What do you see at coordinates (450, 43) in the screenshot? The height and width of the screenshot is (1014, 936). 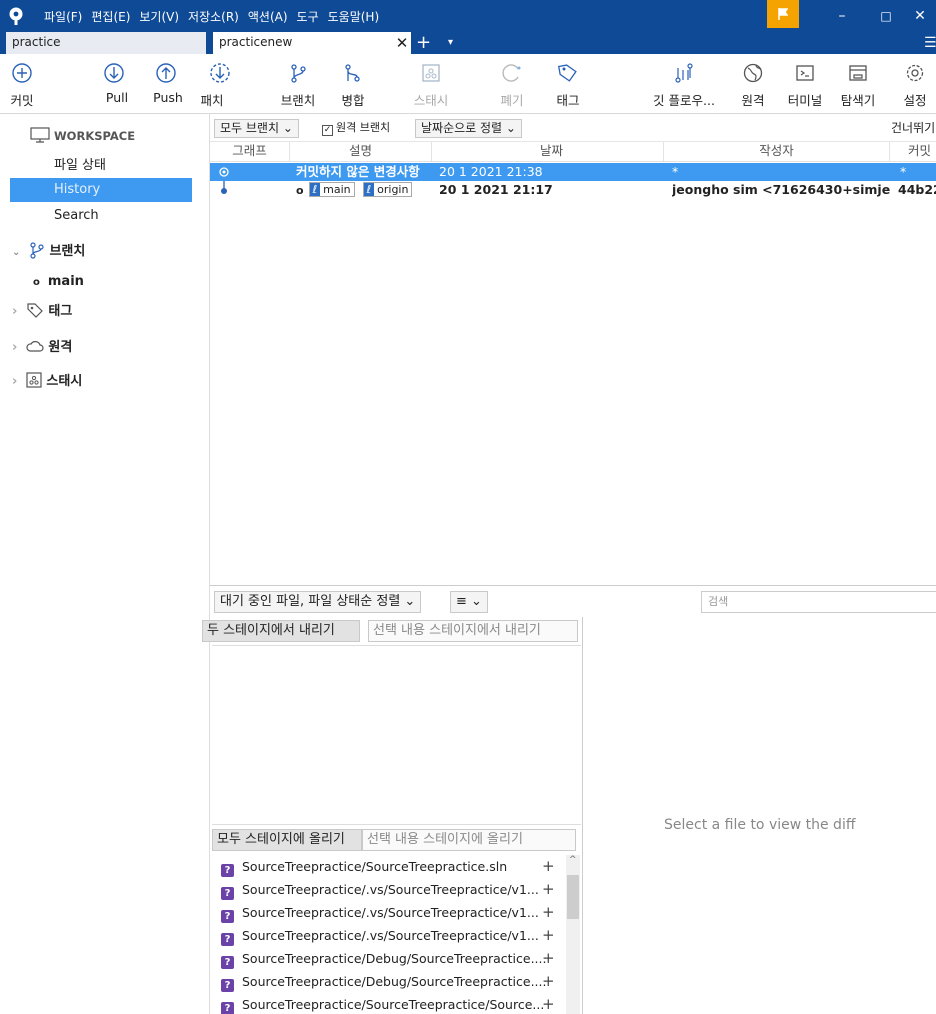 I see `tab-dropdown-icon: ▾` at bounding box center [450, 43].